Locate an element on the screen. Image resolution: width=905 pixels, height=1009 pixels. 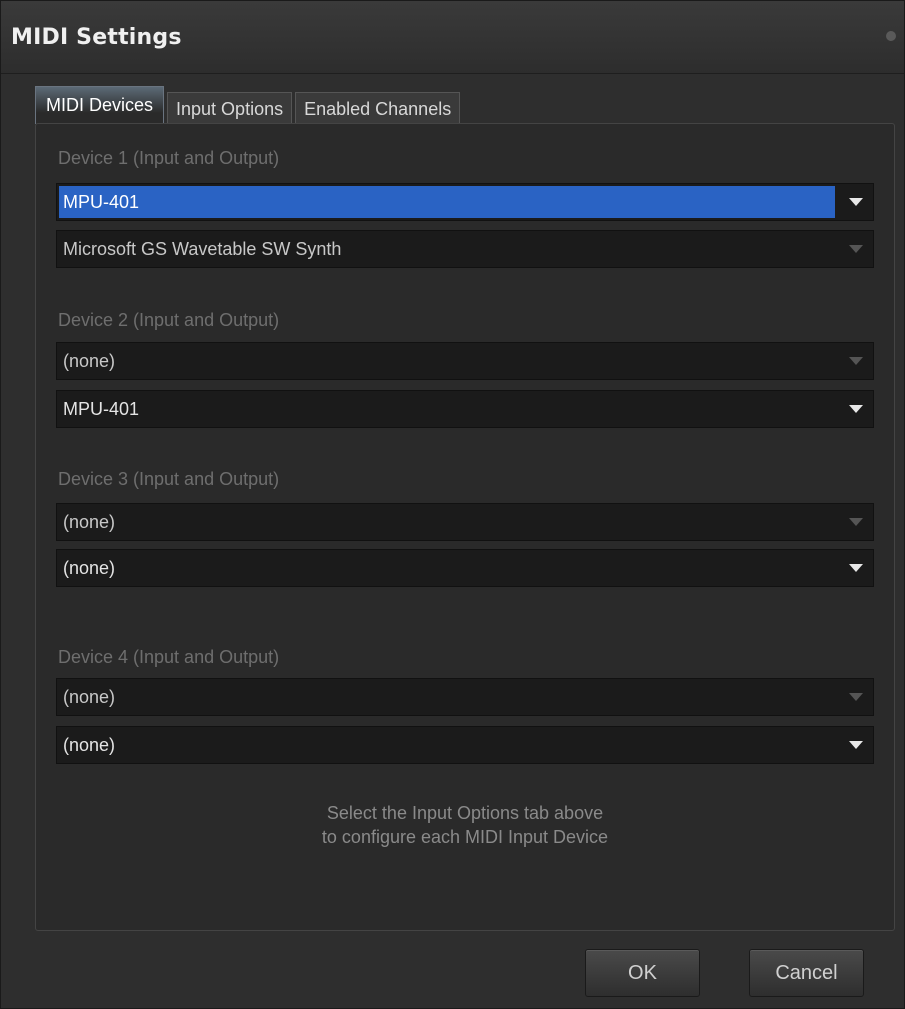
selection-highlight is located at coordinates (447, 202).